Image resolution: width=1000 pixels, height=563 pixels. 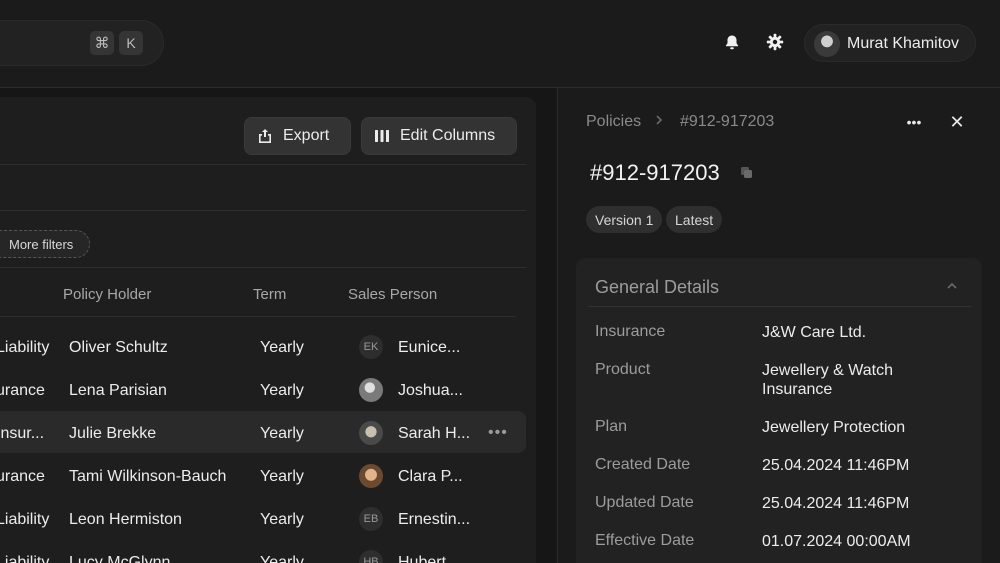 I want to click on avatar: EK, so click(x=371, y=347).